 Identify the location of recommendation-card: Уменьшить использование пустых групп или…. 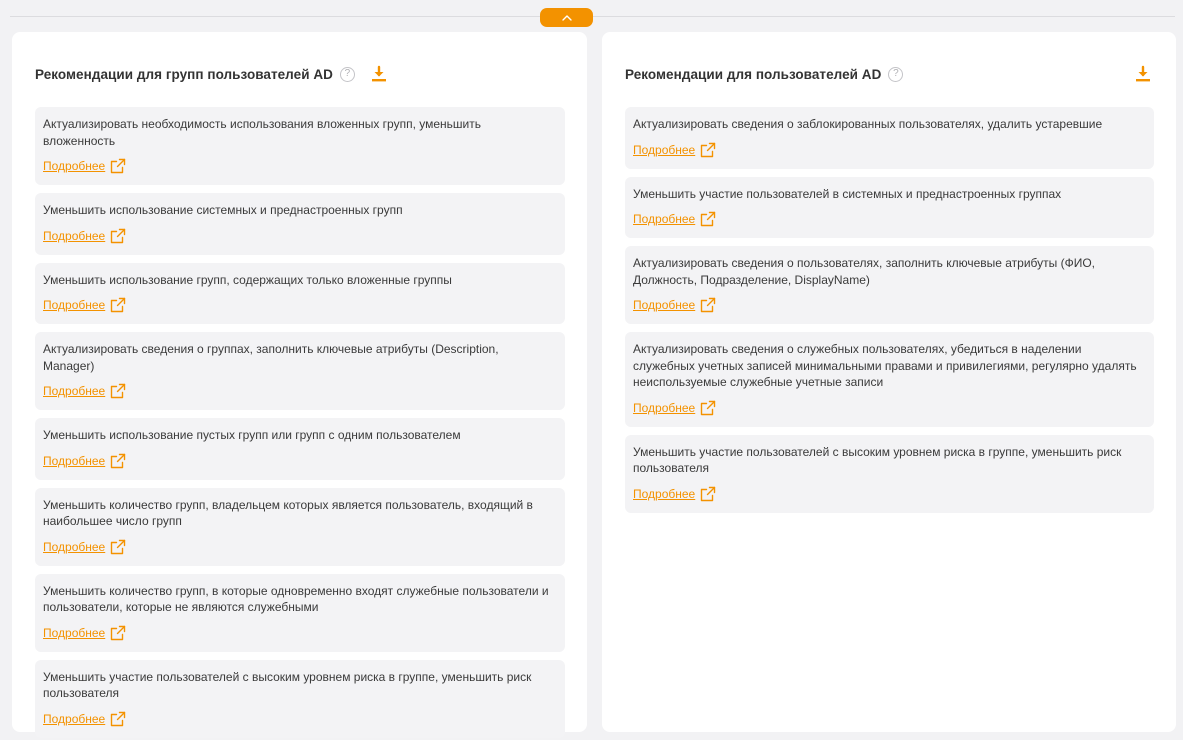
(300, 449).